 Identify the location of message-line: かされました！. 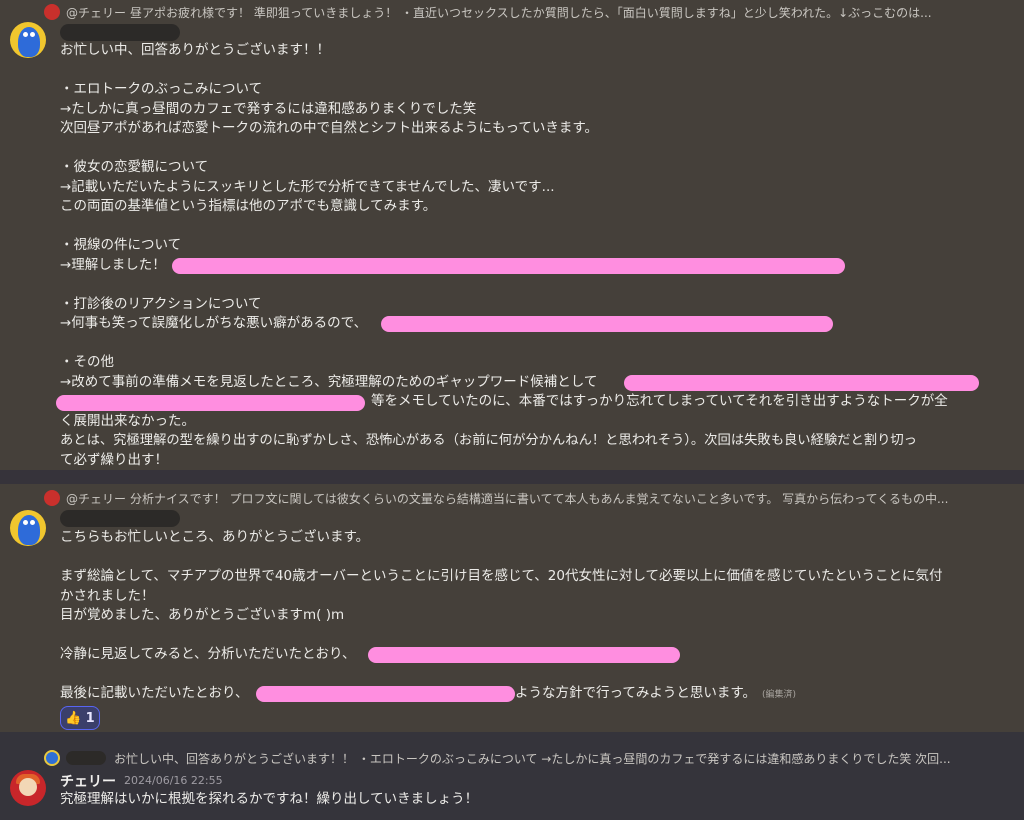
(107, 595).